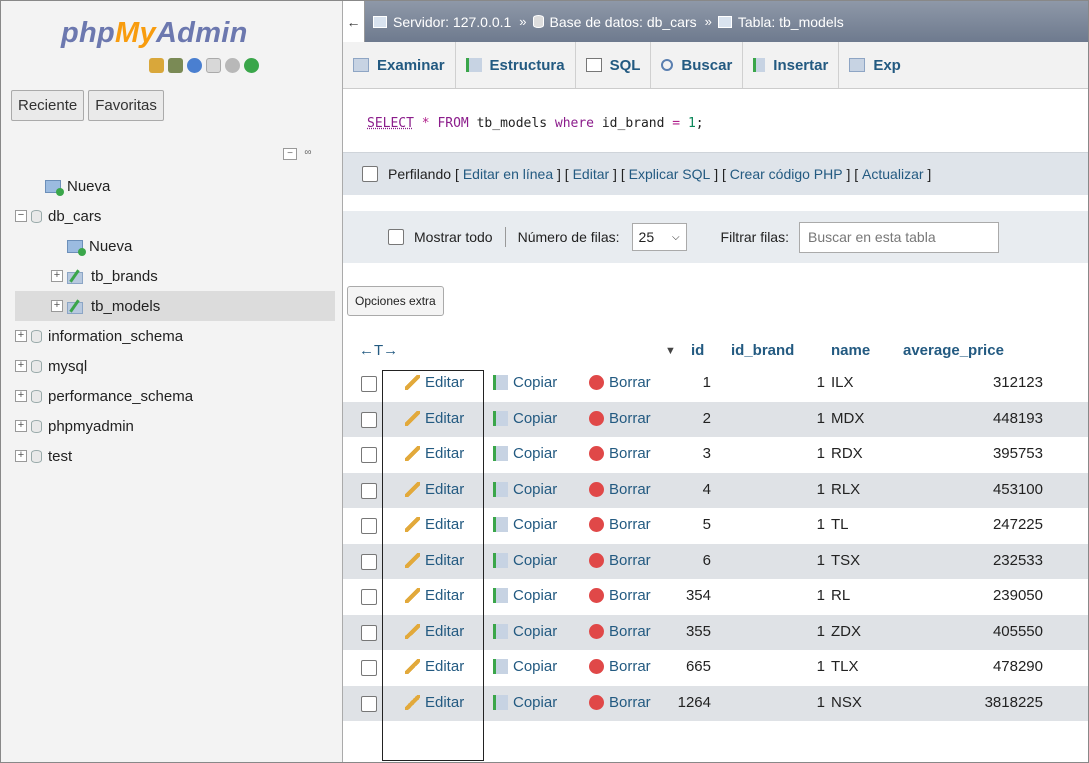  What do you see at coordinates (370, 174) in the screenshot?
I see `profiling-checkbox` at bounding box center [370, 174].